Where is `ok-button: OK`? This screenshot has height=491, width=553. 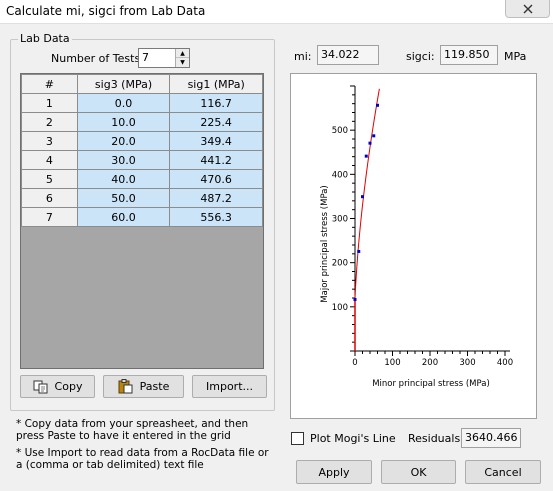 ok-button: OK is located at coordinates (418, 472).